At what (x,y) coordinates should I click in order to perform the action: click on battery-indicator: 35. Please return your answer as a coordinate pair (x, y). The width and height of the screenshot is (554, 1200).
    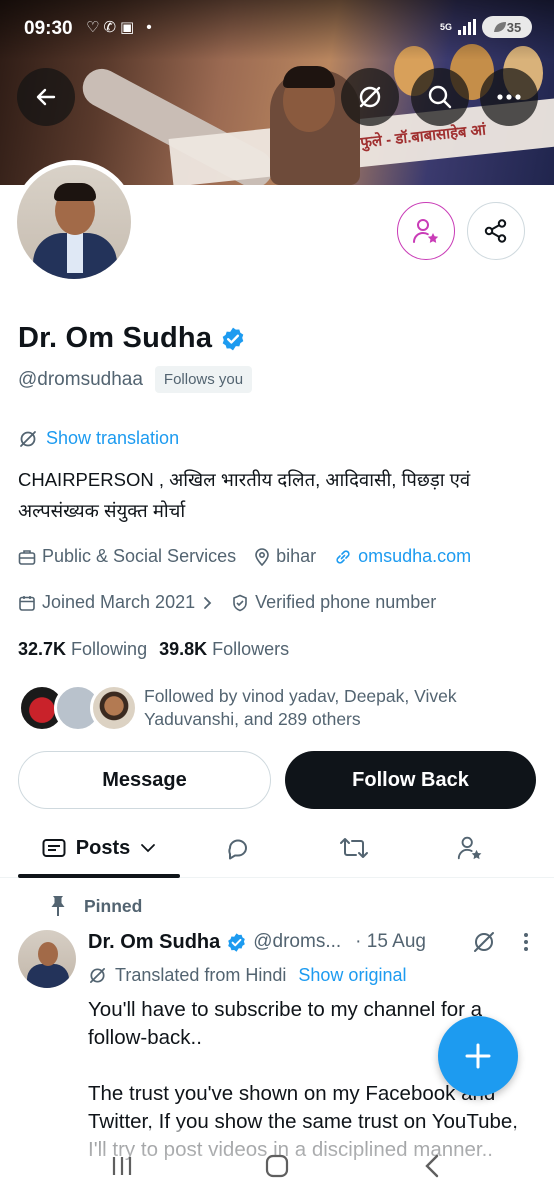
    Looking at the image, I should click on (507, 27).